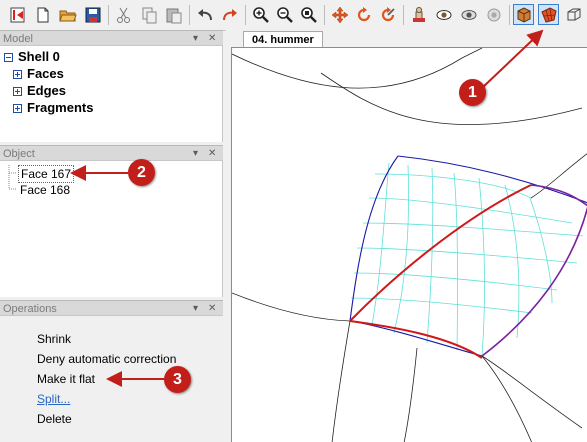 The width and height of the screenshot is (587, 442). What do you see at coordinates (38, 73) in the screenshot?
I see `tree-node-faces: Faces` at bounding box center [38, 73].